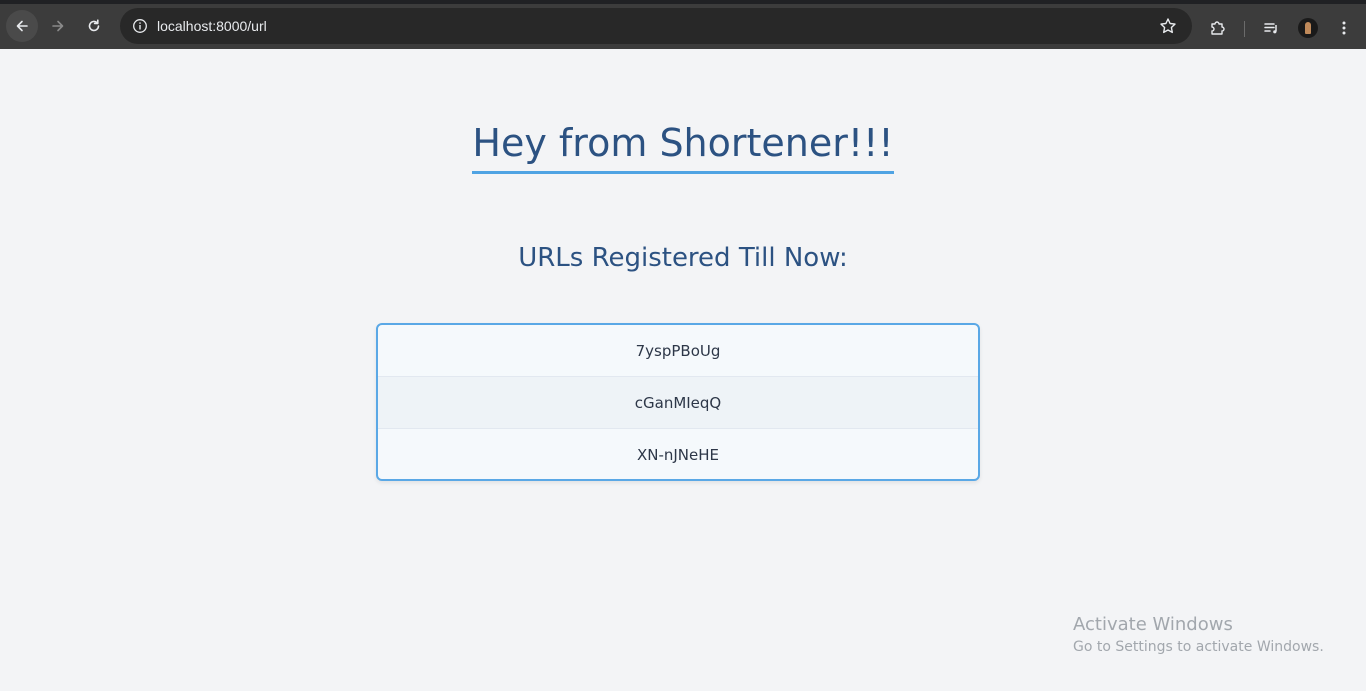  I want to click on star-icon, so click(1168, 26).